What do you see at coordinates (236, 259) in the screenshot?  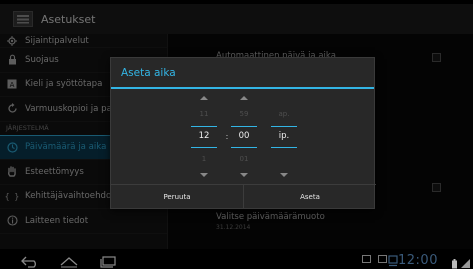 I see `system-navigation-bar: 12:00` at bounding box center [236, 259].